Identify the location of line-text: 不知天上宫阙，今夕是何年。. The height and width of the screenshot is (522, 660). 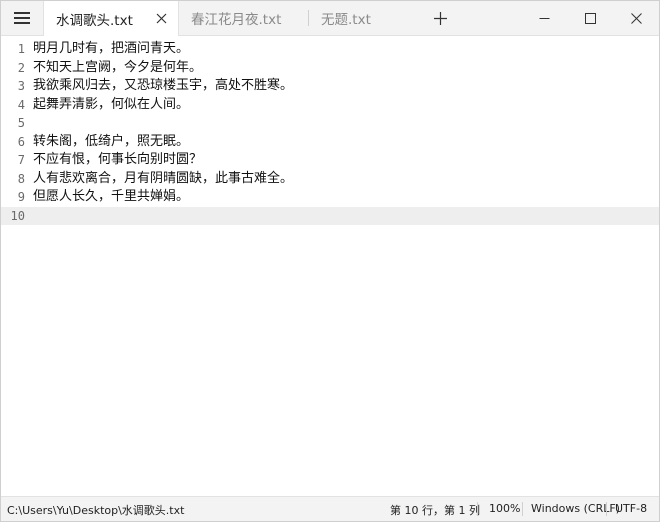
(118, 67).